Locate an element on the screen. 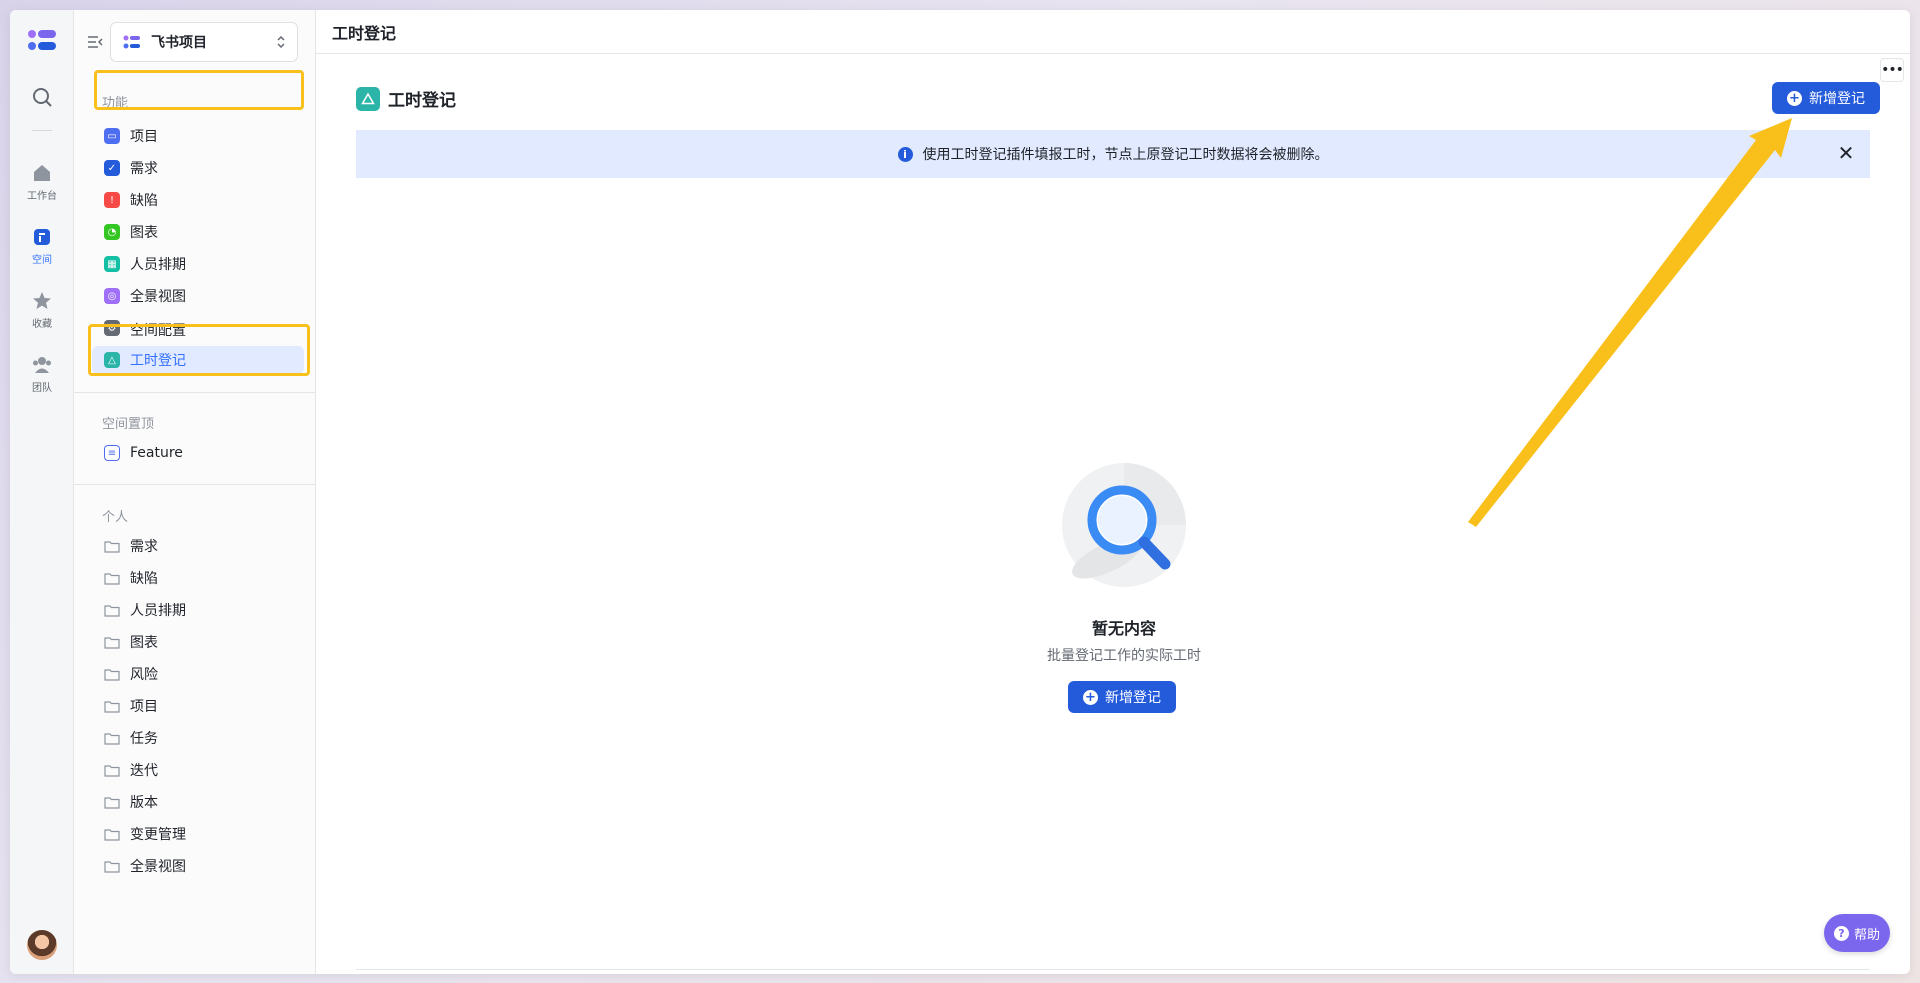 The height and width of the screenshot is (983, 1920). sidebar-header: 飞书项目 is located at coordinates (195, 42).